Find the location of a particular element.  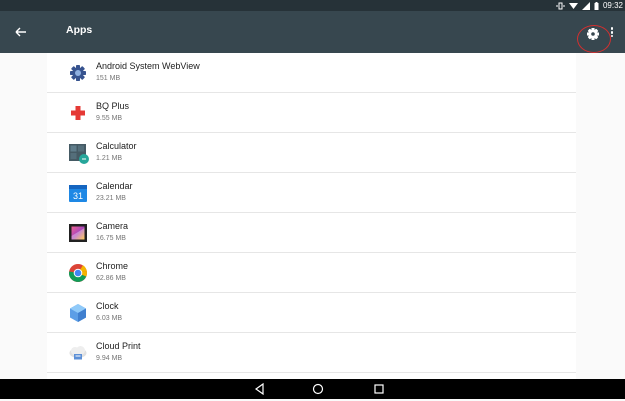

bq-plus-icon is located at coordinates (78, 113).